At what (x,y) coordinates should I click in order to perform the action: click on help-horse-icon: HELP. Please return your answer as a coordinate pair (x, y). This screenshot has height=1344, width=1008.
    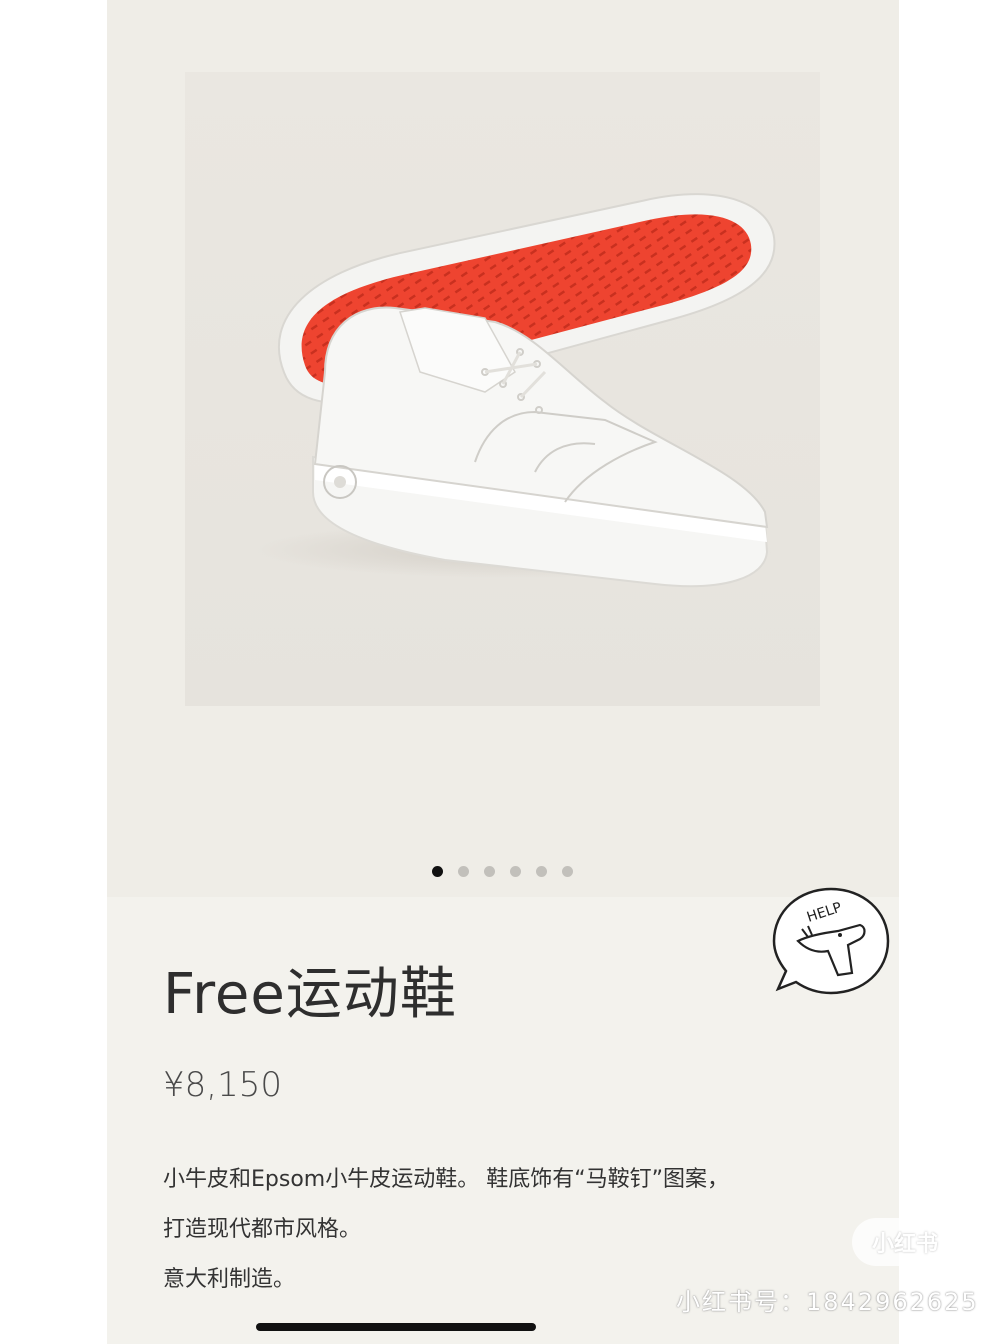
    Looking at the image, I should click on (831, 941).